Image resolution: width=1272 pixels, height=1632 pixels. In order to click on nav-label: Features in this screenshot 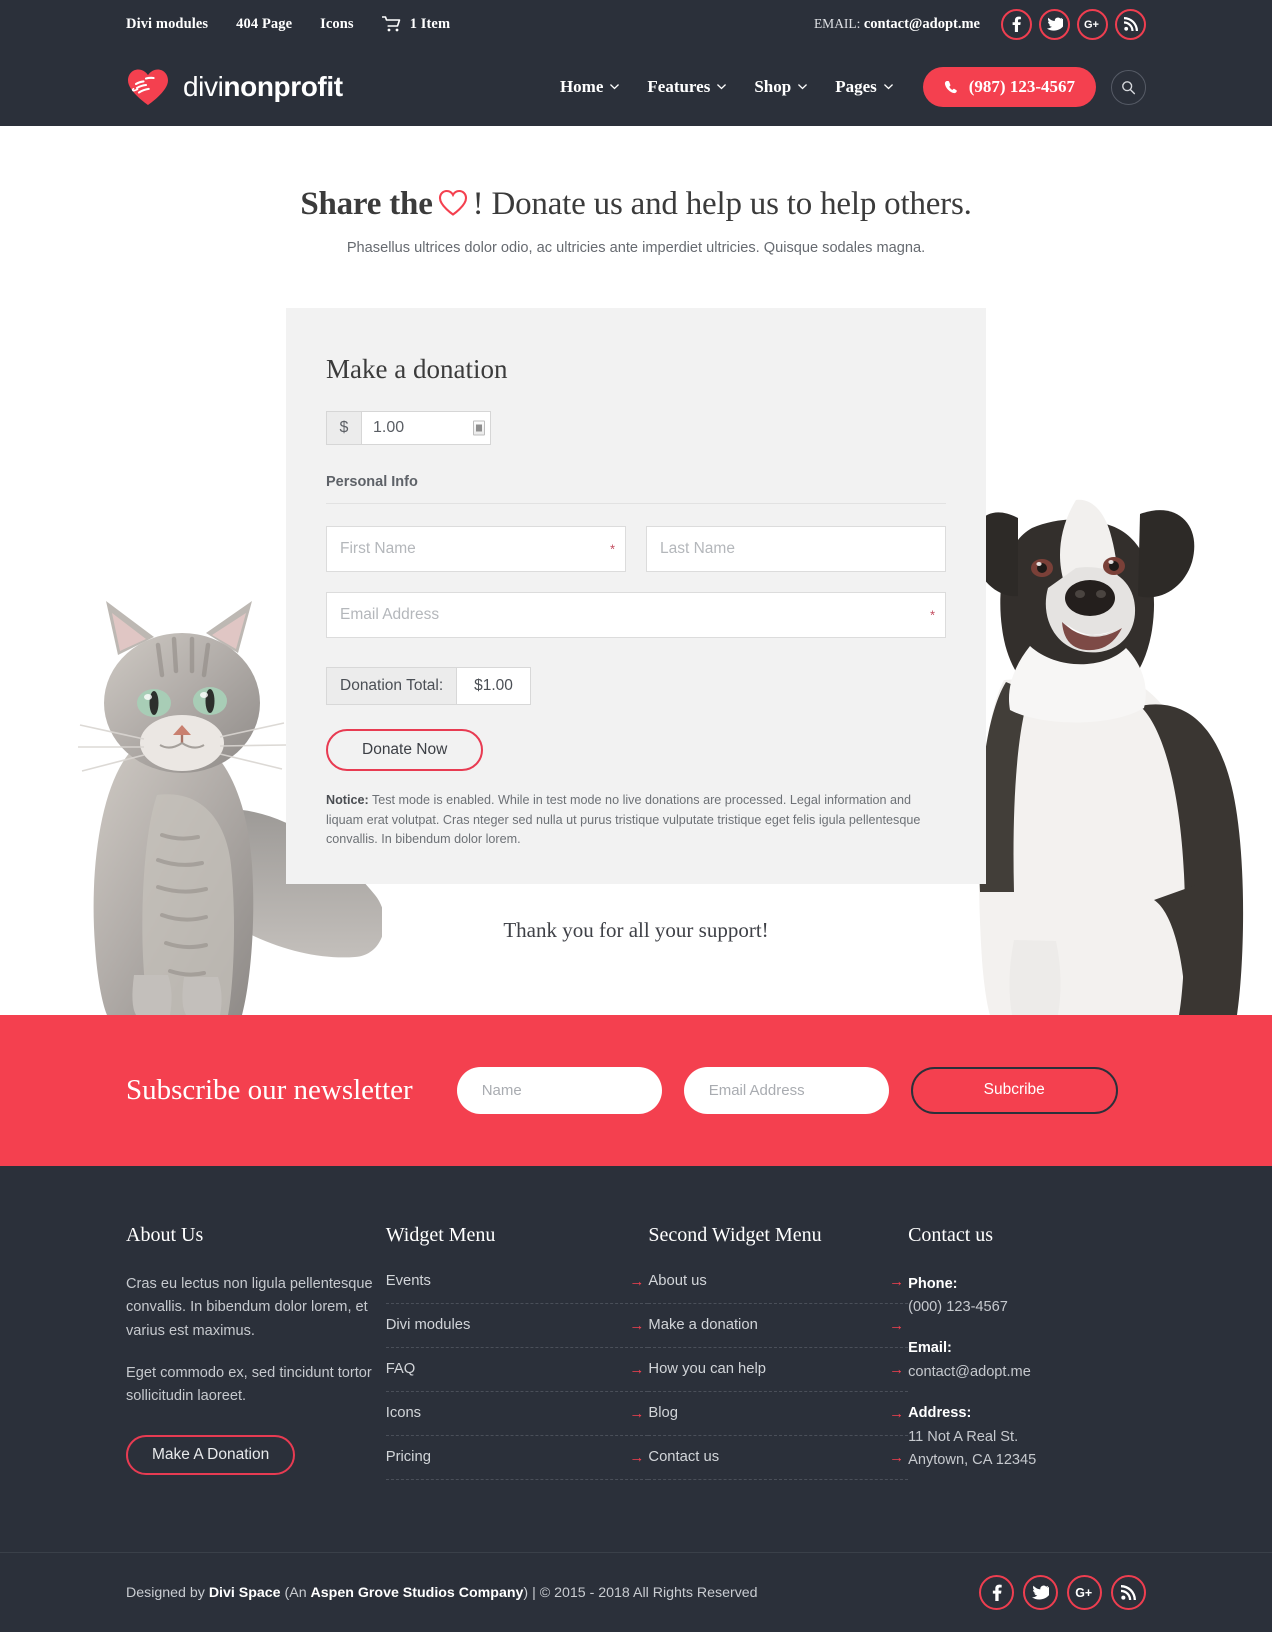, I will do `click(679, 86)`.